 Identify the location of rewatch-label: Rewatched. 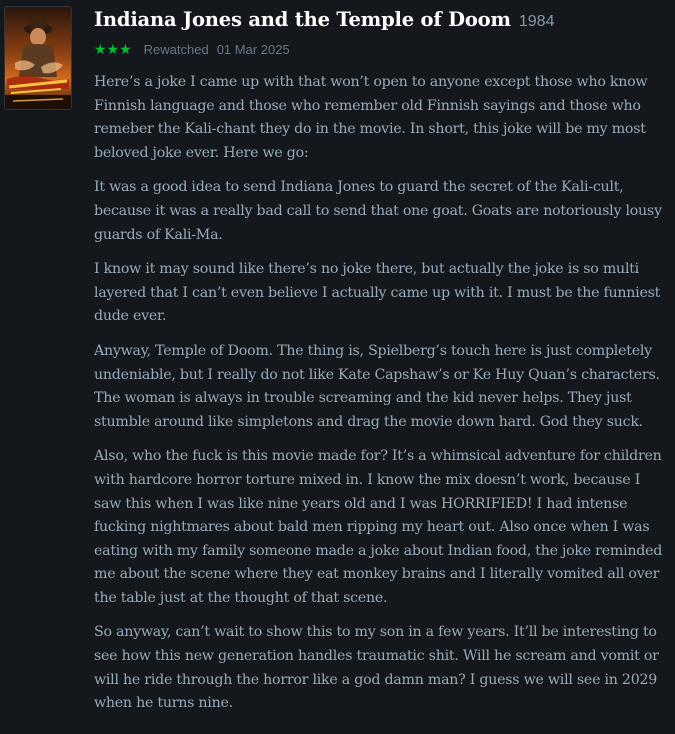
(176, 49).